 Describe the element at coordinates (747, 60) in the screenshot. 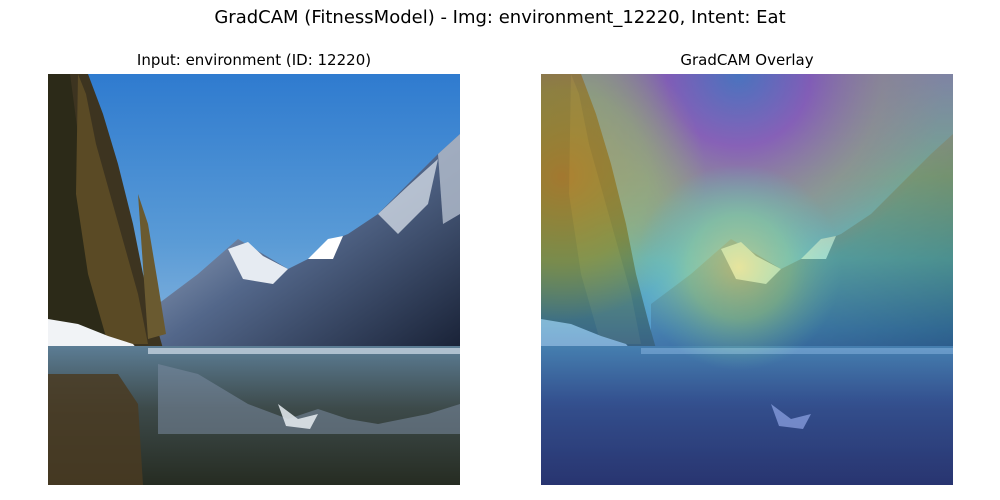

I see `overlay-panel-title: GradCAM Overlay` at that location.